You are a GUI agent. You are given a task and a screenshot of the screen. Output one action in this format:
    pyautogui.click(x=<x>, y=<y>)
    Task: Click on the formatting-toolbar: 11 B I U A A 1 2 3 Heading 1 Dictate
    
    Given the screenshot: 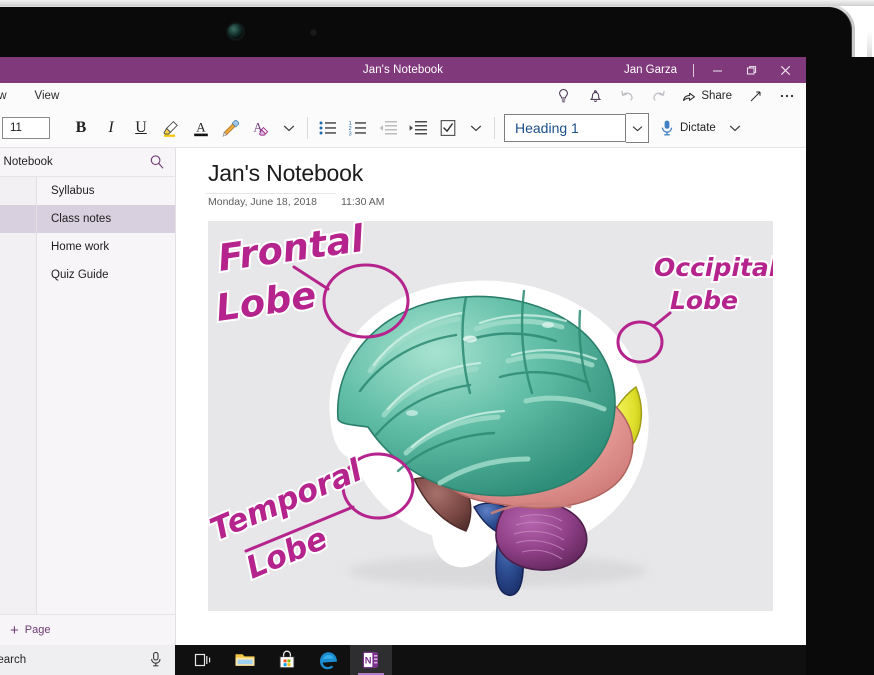 What is the action you would take?
    pyautogui.click(x=403, y=128)
    